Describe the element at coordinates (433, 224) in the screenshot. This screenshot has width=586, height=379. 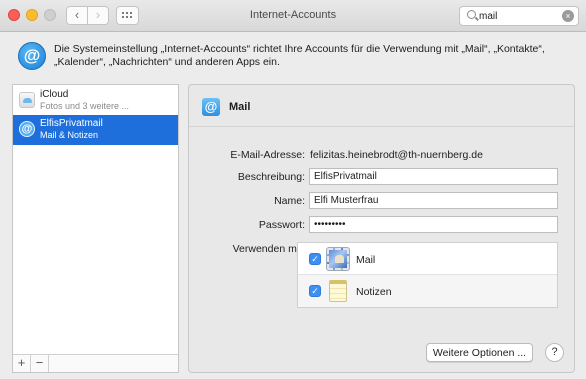
I see `password-field` at that location.